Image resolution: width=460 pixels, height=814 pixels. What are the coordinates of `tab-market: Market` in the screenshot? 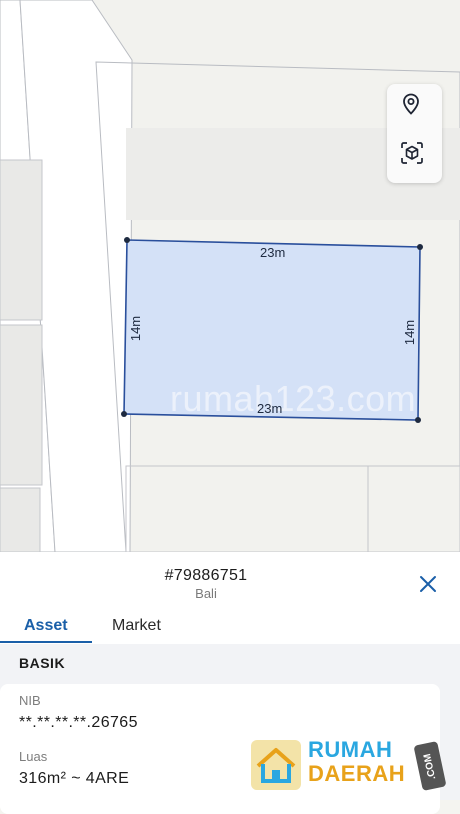 It's located at (136, 626).